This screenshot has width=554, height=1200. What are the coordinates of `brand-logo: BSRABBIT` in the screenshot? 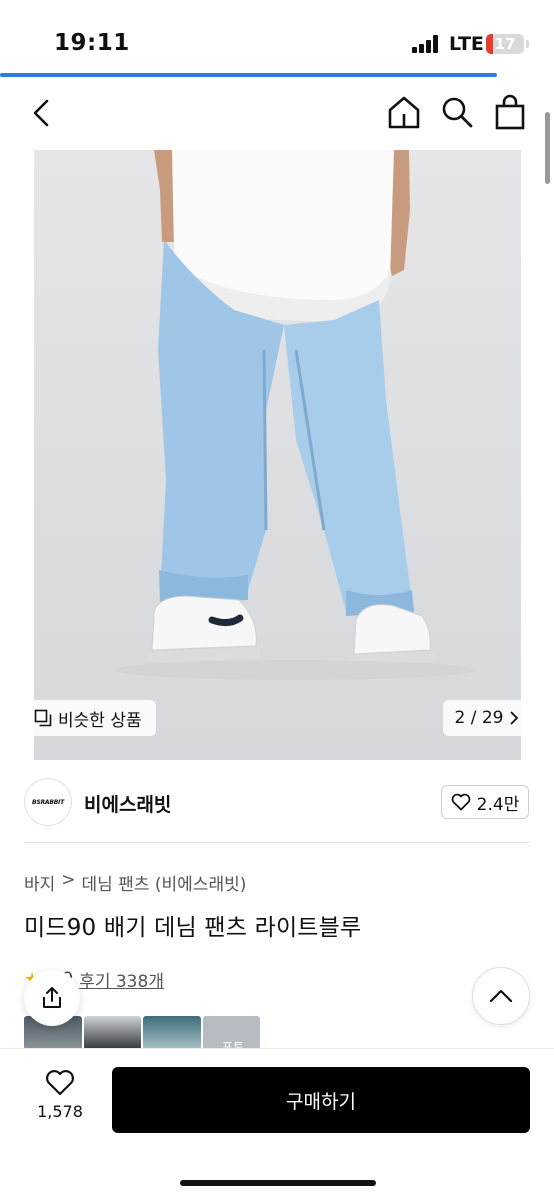 It's located at (48, 802).